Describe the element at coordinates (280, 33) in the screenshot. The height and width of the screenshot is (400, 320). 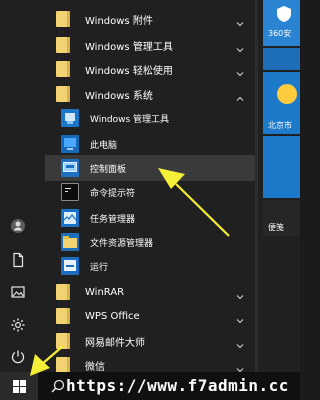
I see `tile-label: 360安` at that location.